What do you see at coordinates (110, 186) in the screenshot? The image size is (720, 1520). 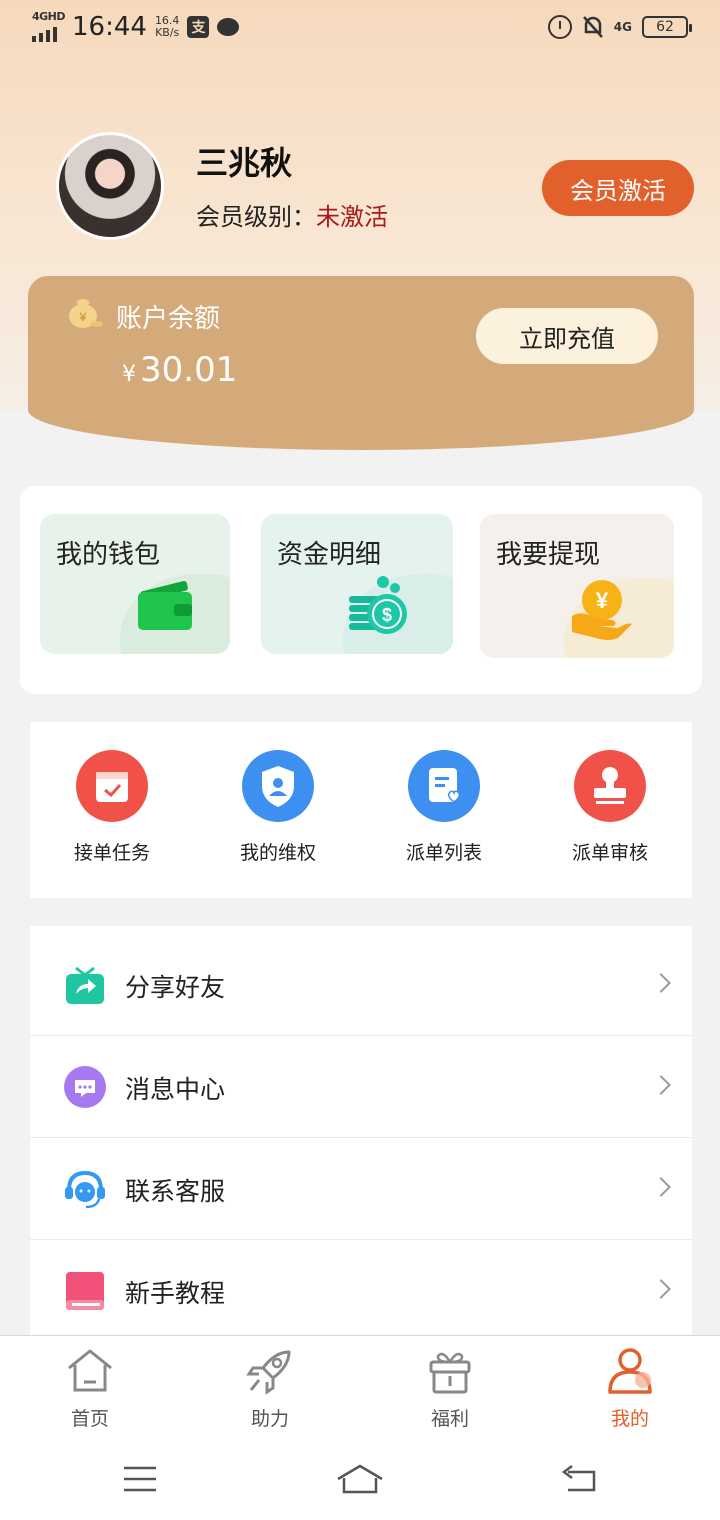 I see `avatar` at bounding box center [110, 186].